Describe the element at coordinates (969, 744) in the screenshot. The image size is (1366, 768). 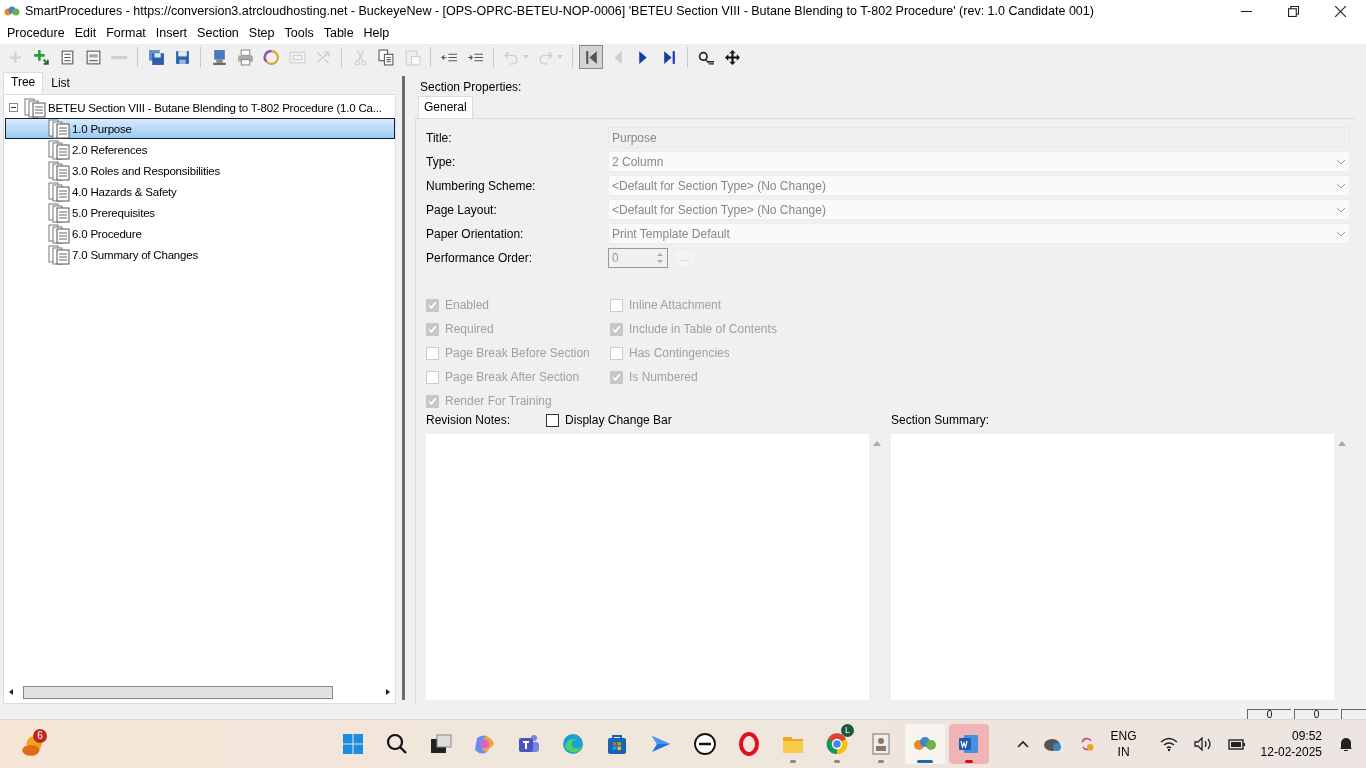
I see `document-w-icon` at that location.